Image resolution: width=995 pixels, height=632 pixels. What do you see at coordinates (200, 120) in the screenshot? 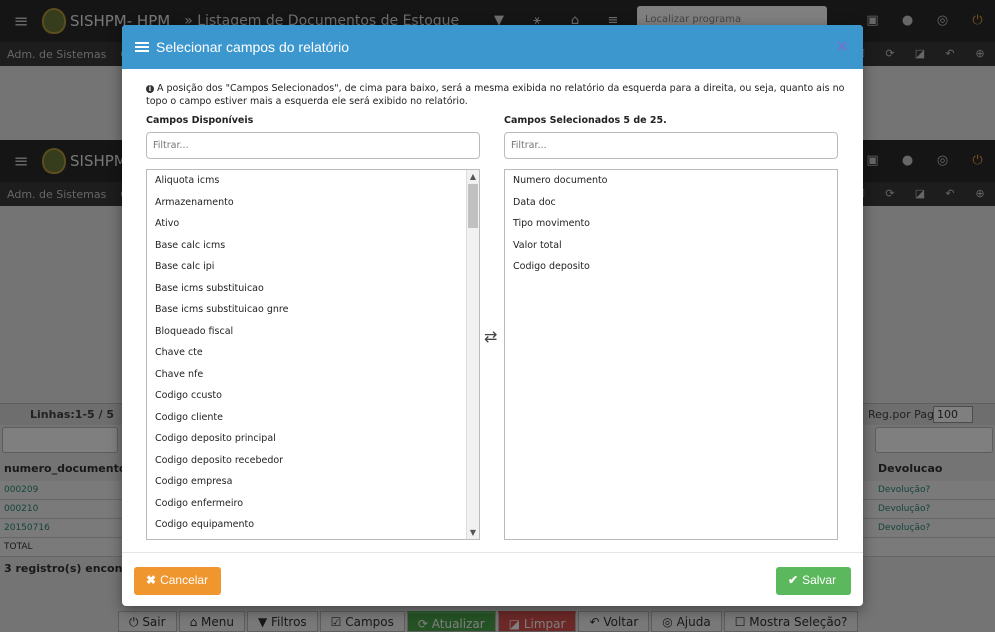
I see `available-fields-label: Campos Disponíveis` at bounding box center [200, 120].